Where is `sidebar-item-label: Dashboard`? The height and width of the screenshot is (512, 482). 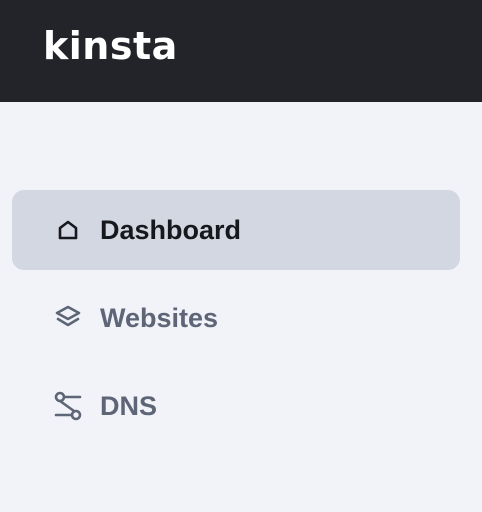
sidebar-item-label: Dashboard is located at coordinates (171, 229).